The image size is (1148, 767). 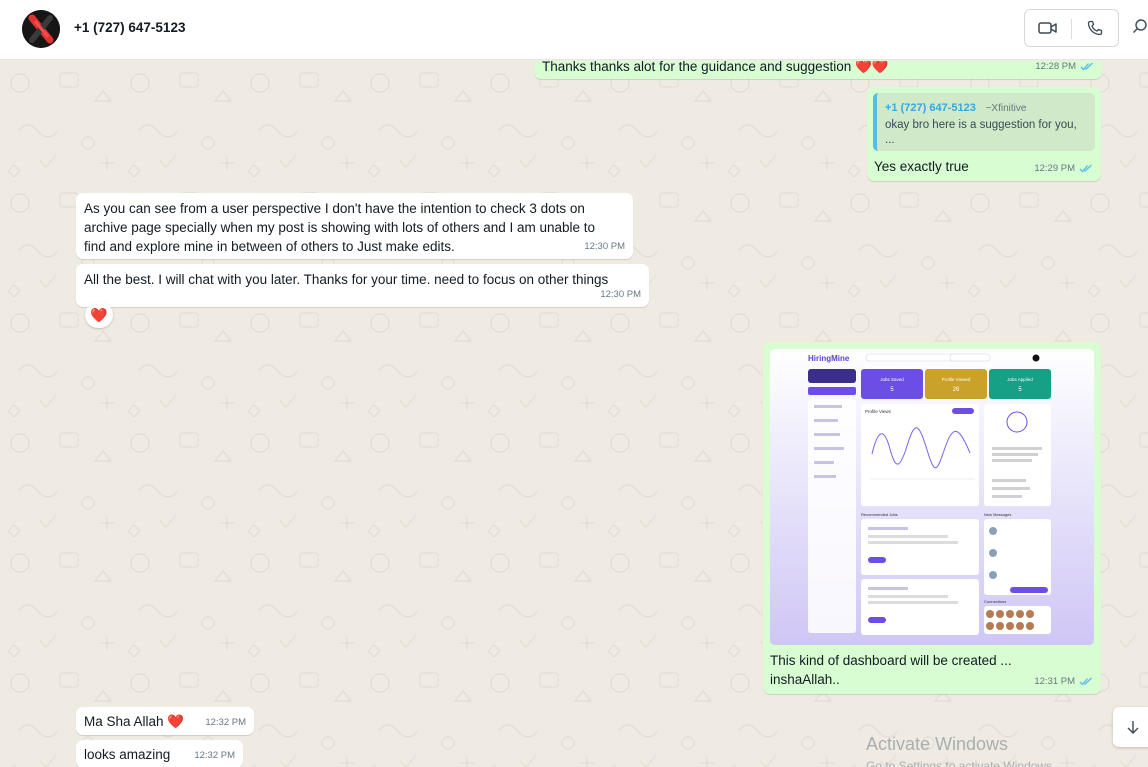 I want to click on panel-title: Recommended Jobs, so click(x=879, y=514).